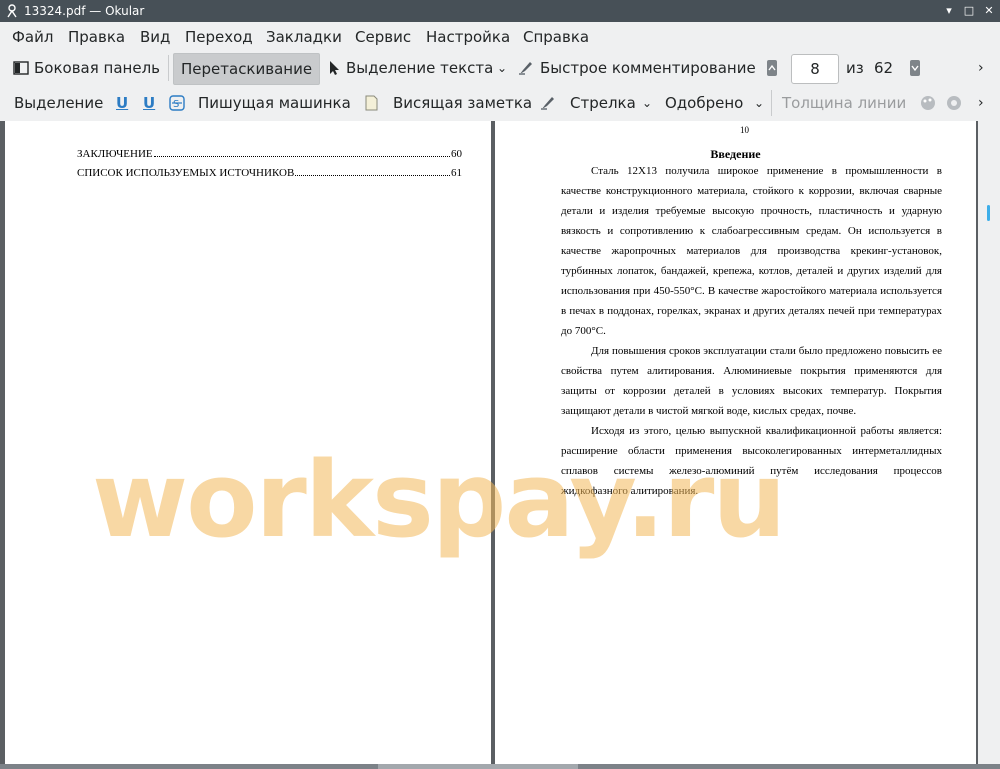 This screenshot has width=1000, height=769. What do you see at coordinates (547, 103) in the screenshot?
I see `arrow-pen-icon` at bounding box center [547, 103].